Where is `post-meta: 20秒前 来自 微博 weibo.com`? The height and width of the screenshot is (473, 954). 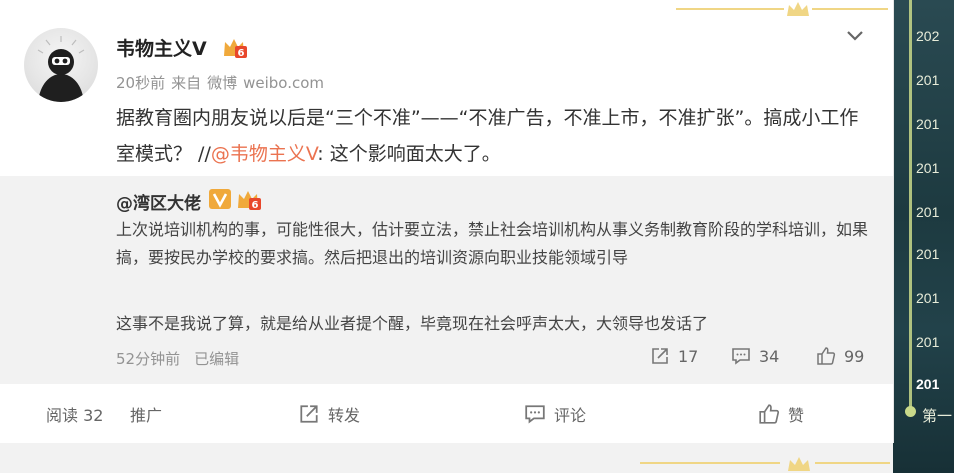
post-meta: 20秒前 来自 微博 weibo.com is located at coordinates (223, 82).